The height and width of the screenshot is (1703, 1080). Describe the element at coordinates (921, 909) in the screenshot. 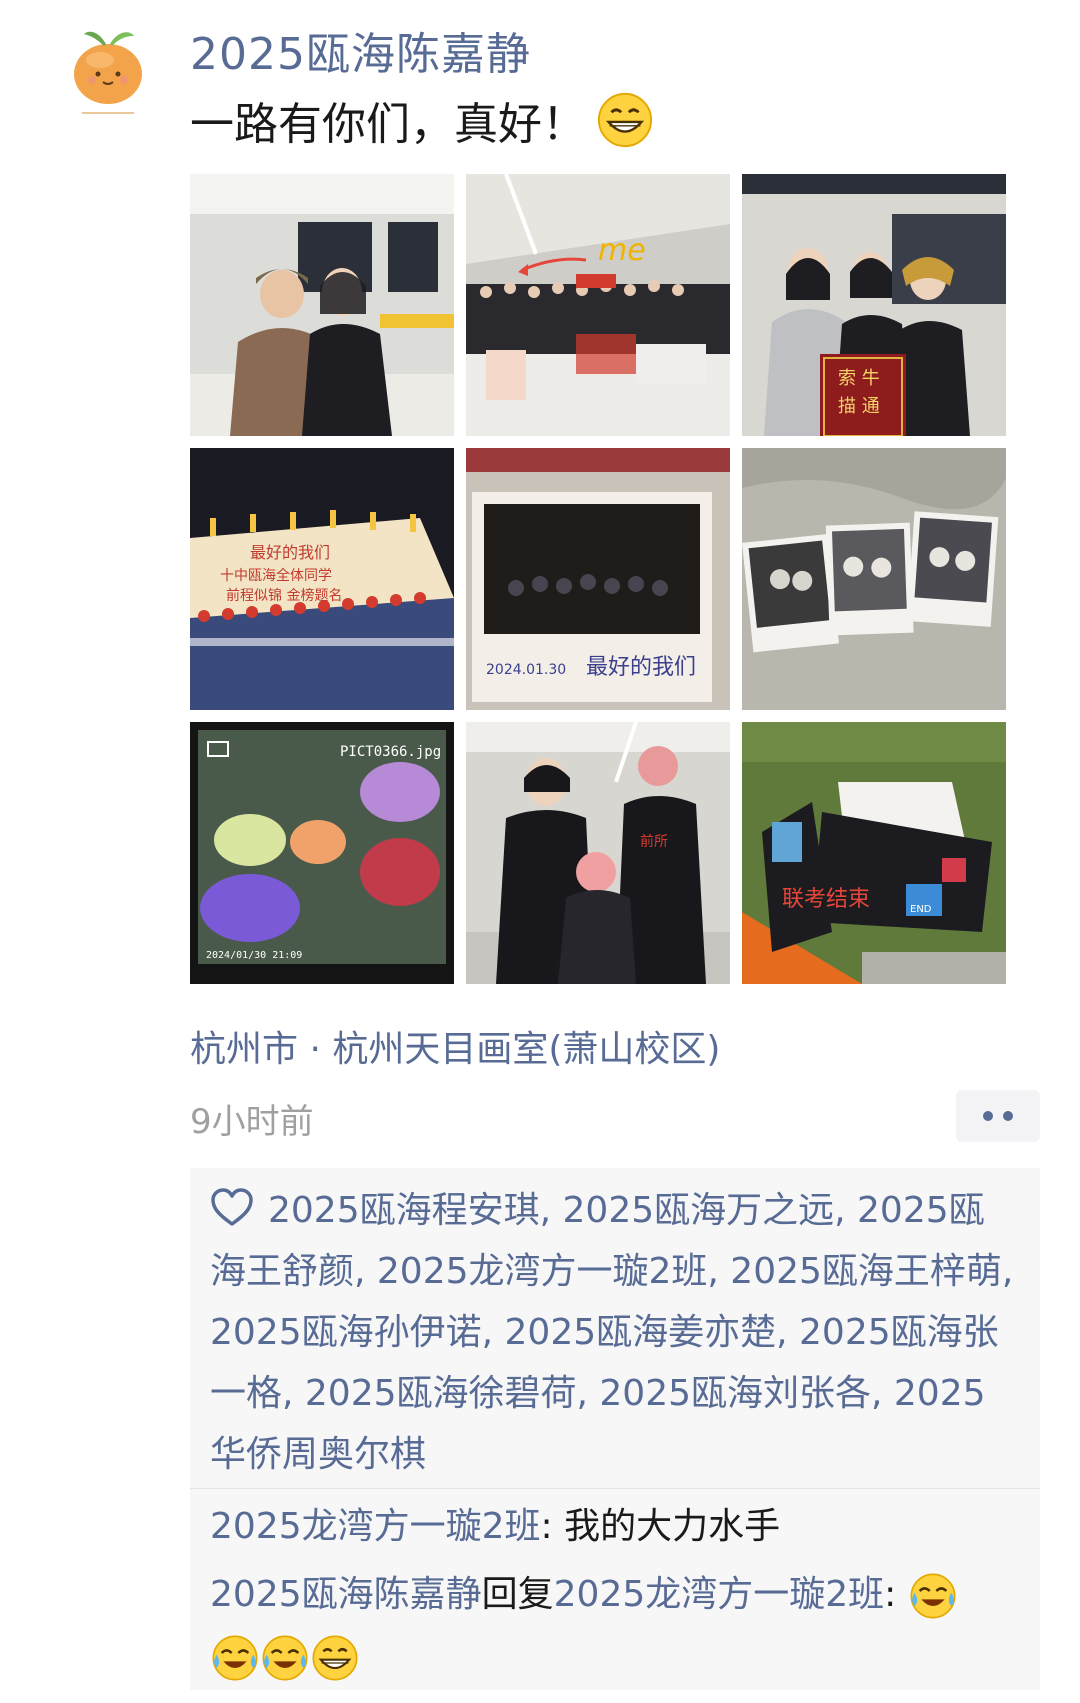

I see `svg-text: END` at that location.